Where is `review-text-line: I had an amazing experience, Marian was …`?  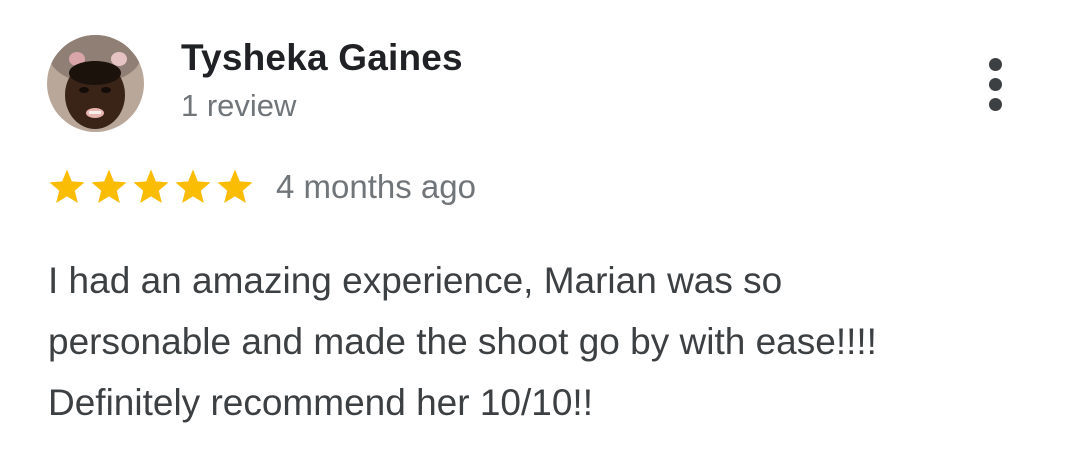 review-text-line: I had an amazing experience, Marian was … is located at coordinates (415, 280).